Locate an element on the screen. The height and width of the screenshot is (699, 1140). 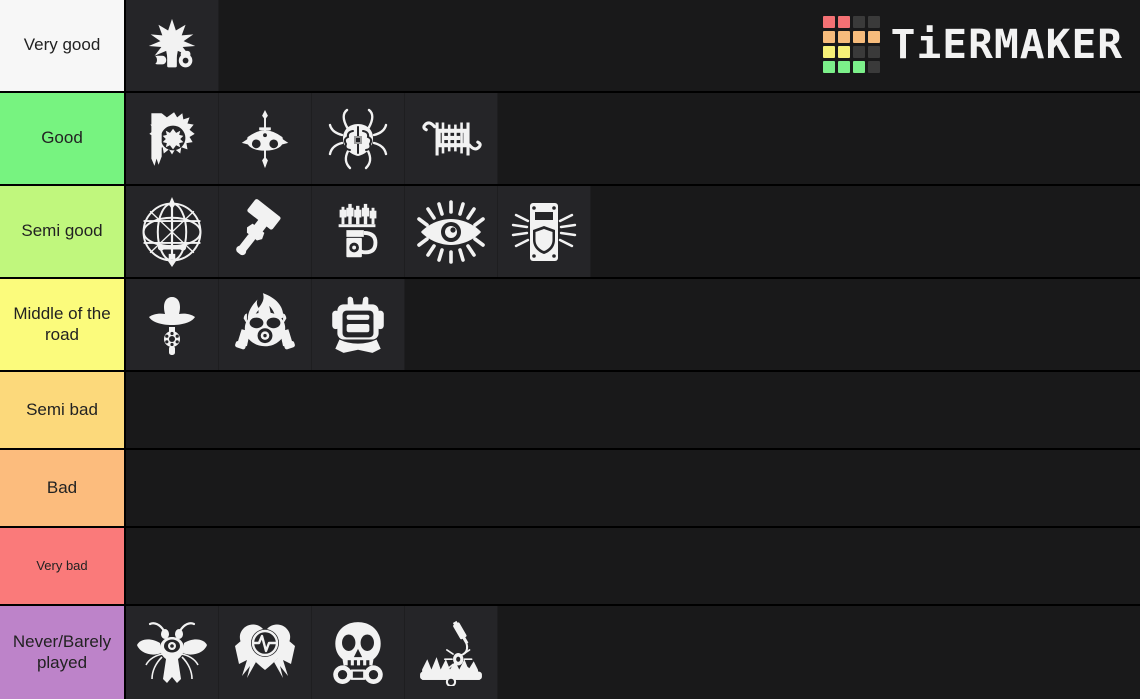
tier-row: Very bad is located at coordinates (570, 567).